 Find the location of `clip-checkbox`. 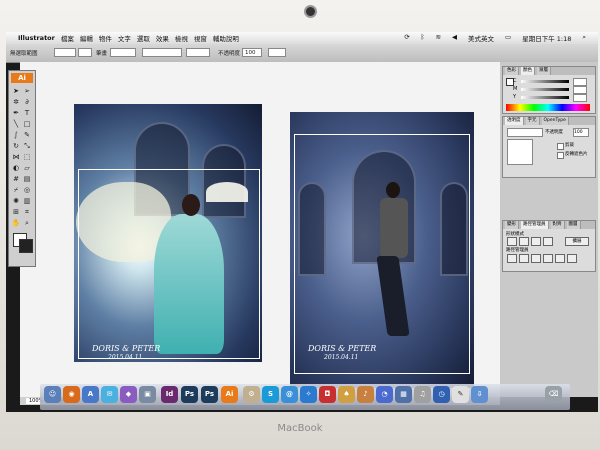

clip-checkbox is located at coordinates (560, 146).